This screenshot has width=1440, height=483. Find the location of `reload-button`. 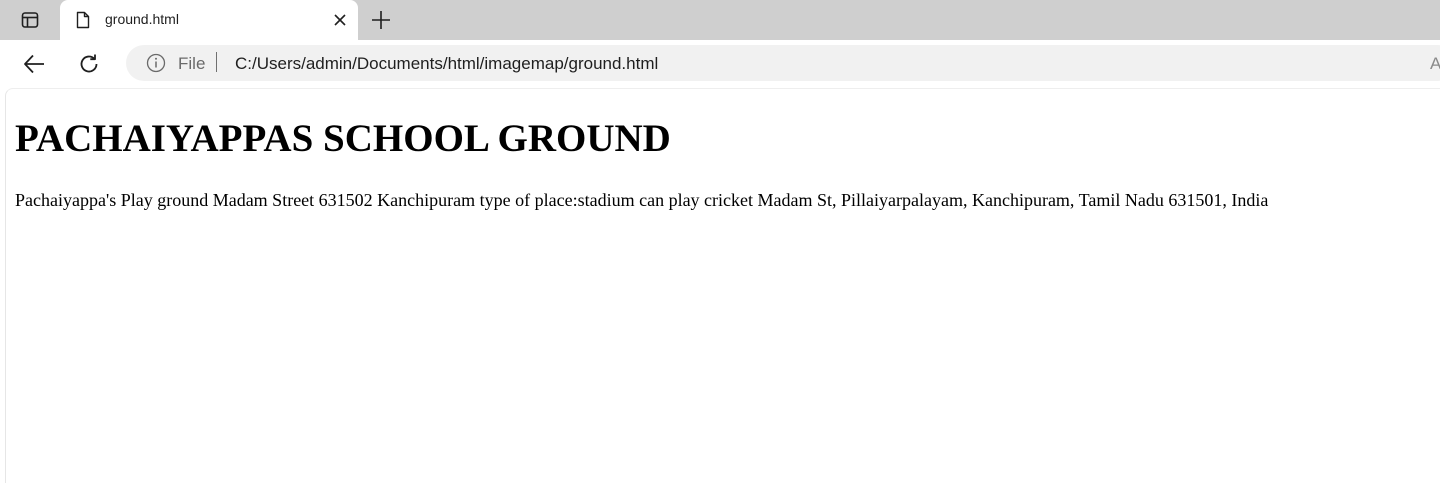

reload-button is located at coordinates (89, 64).